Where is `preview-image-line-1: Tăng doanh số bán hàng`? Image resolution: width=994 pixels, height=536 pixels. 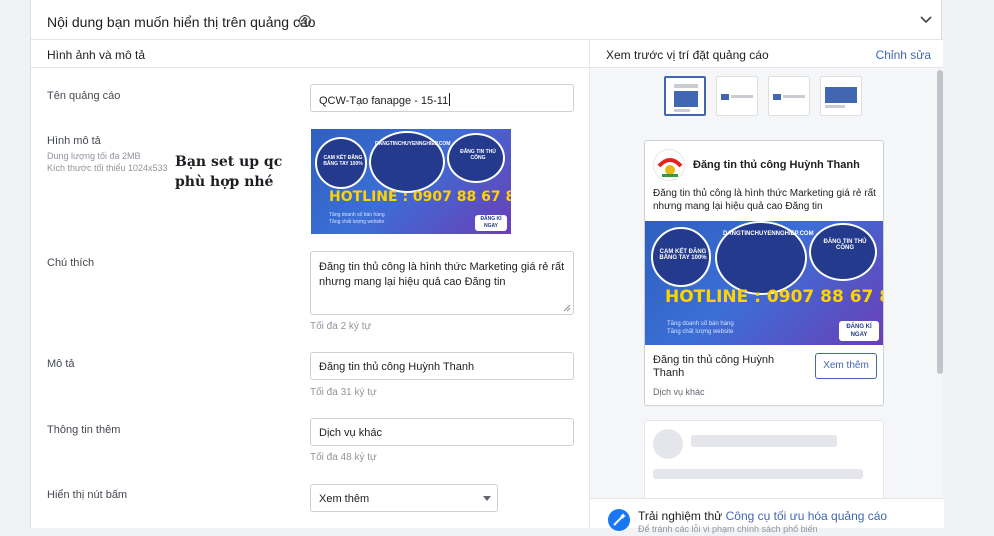
preview-image-line-1: Tăng doanh số bán hàng is located at coordinates (700, 324).